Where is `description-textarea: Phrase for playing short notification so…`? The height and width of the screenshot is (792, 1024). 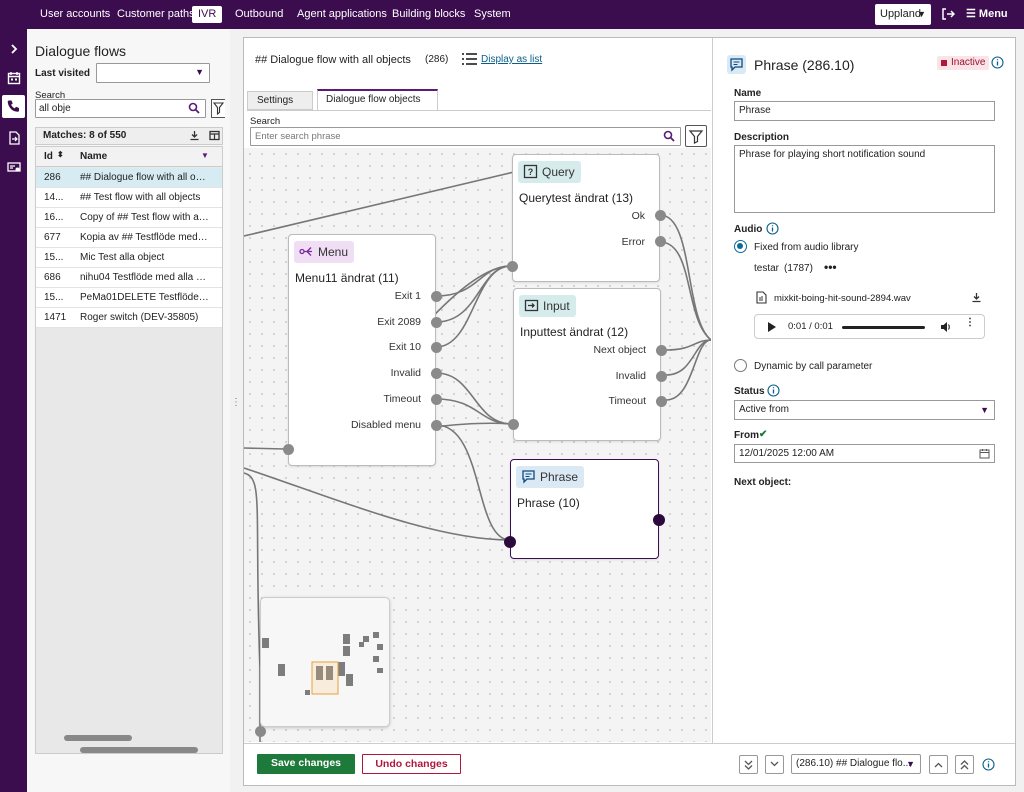 description-textarea: Phrase for playing short notification so… is located at coordinates (864, 179).